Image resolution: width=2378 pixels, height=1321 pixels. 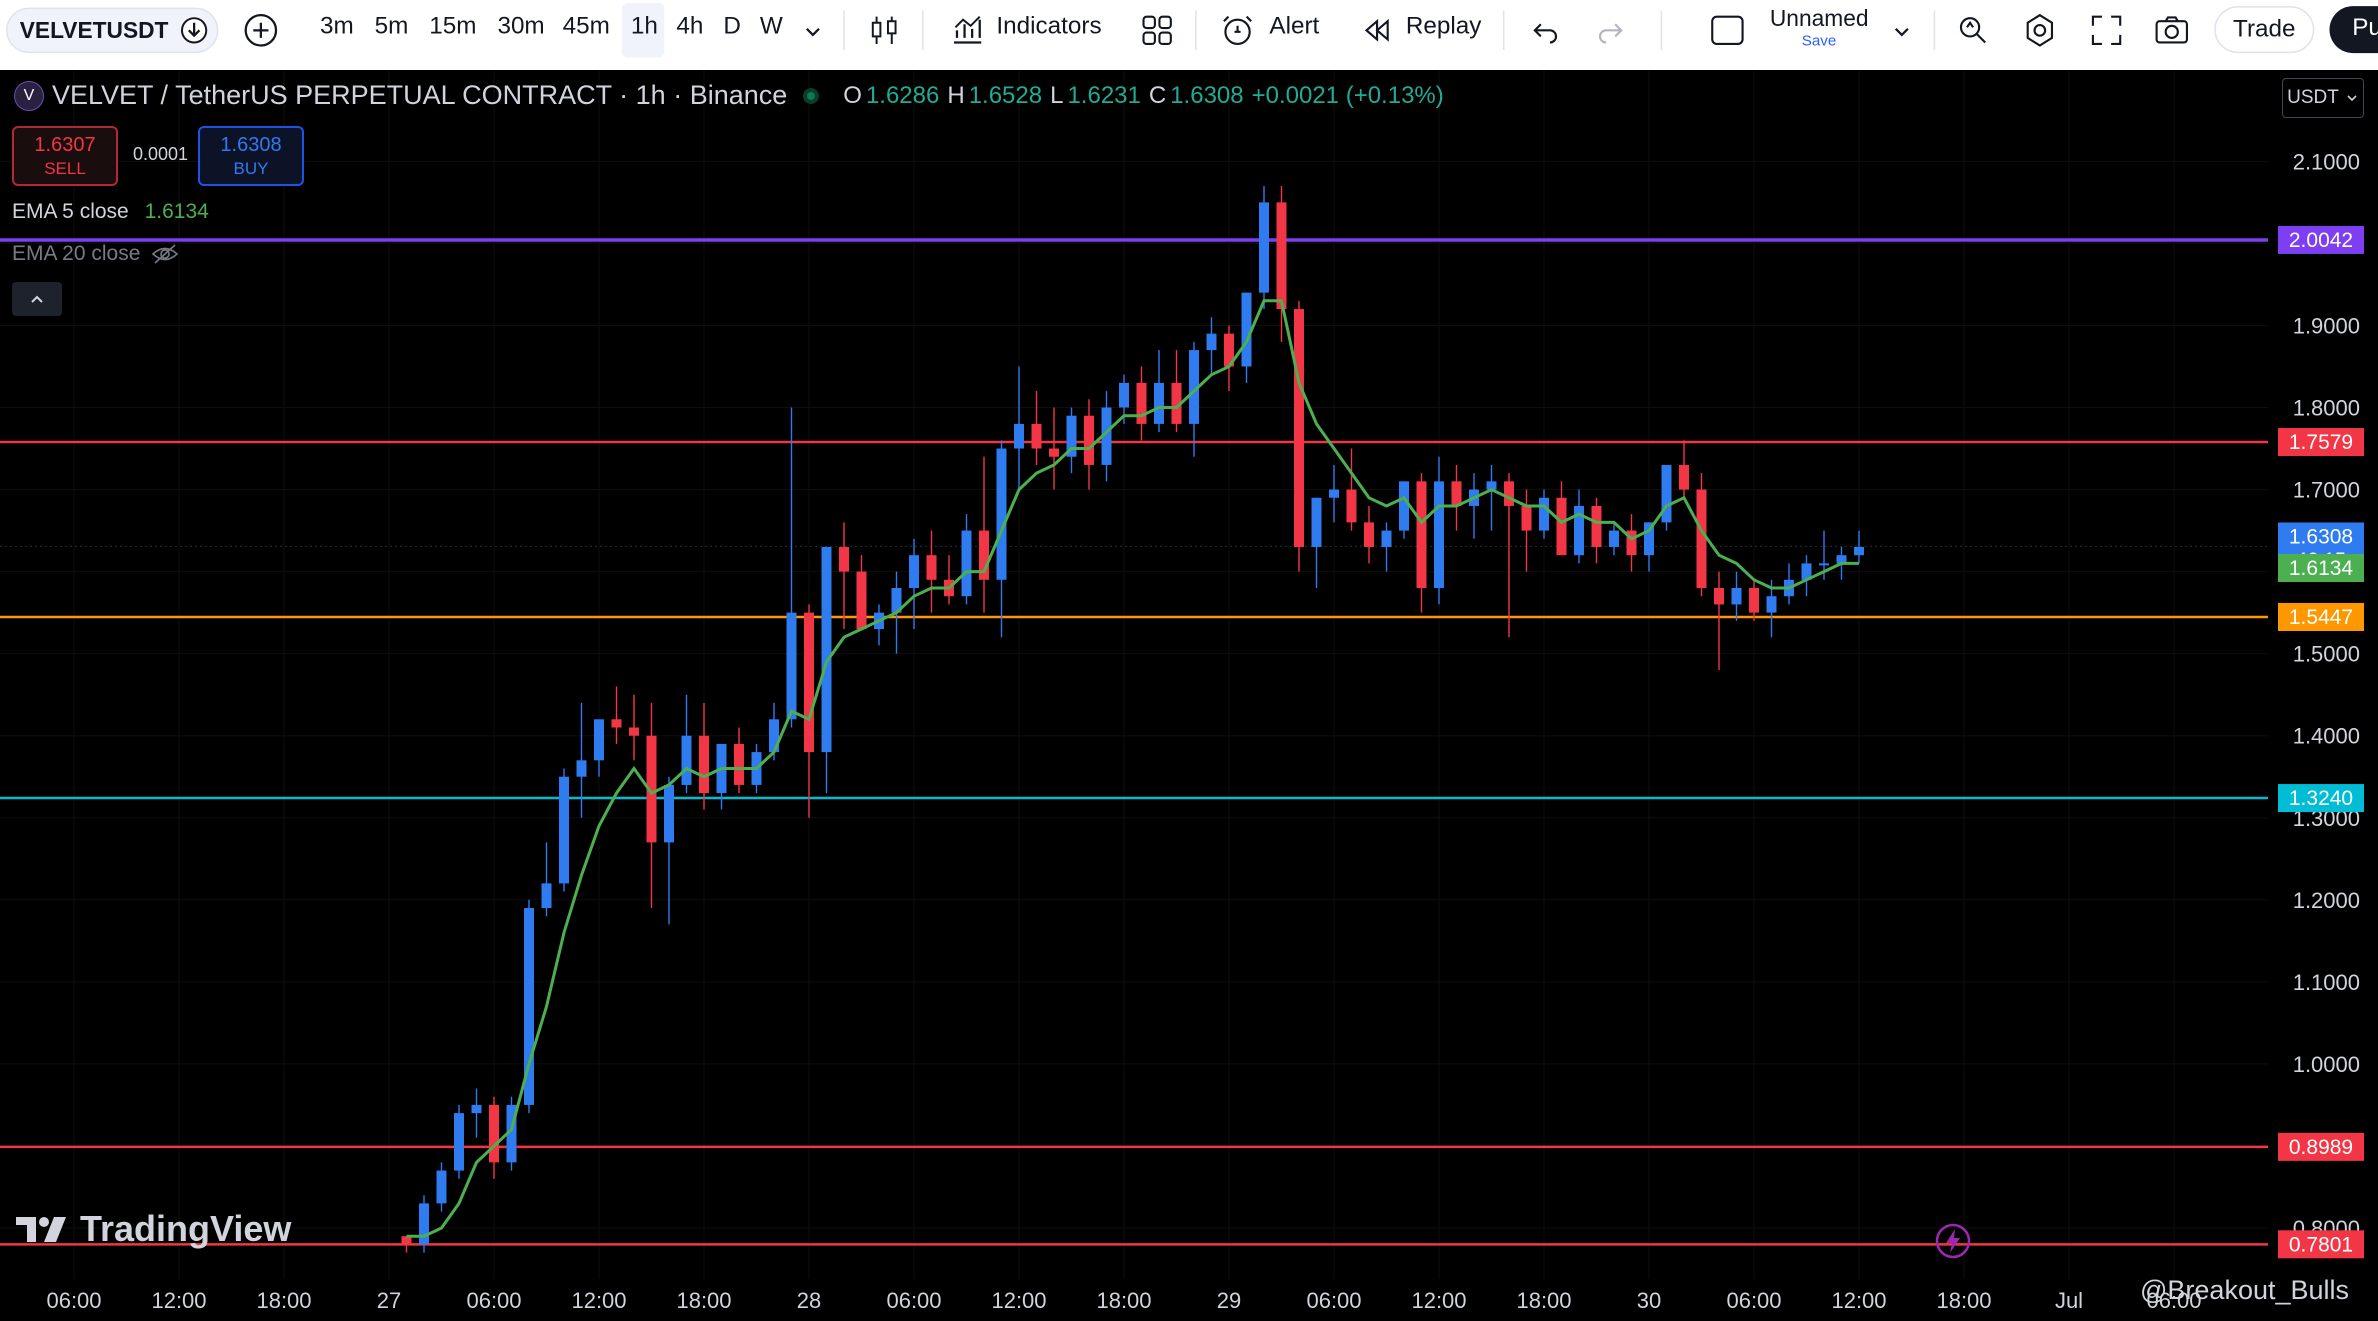 I want to click on undo-icon, so click(x=1545, y=30).